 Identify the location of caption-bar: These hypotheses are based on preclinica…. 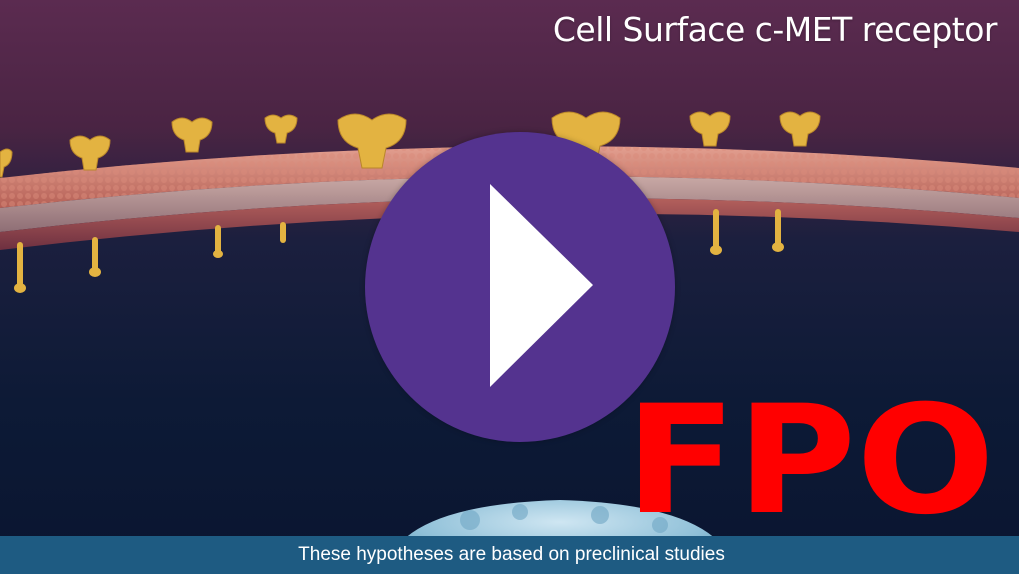
(509, 555).